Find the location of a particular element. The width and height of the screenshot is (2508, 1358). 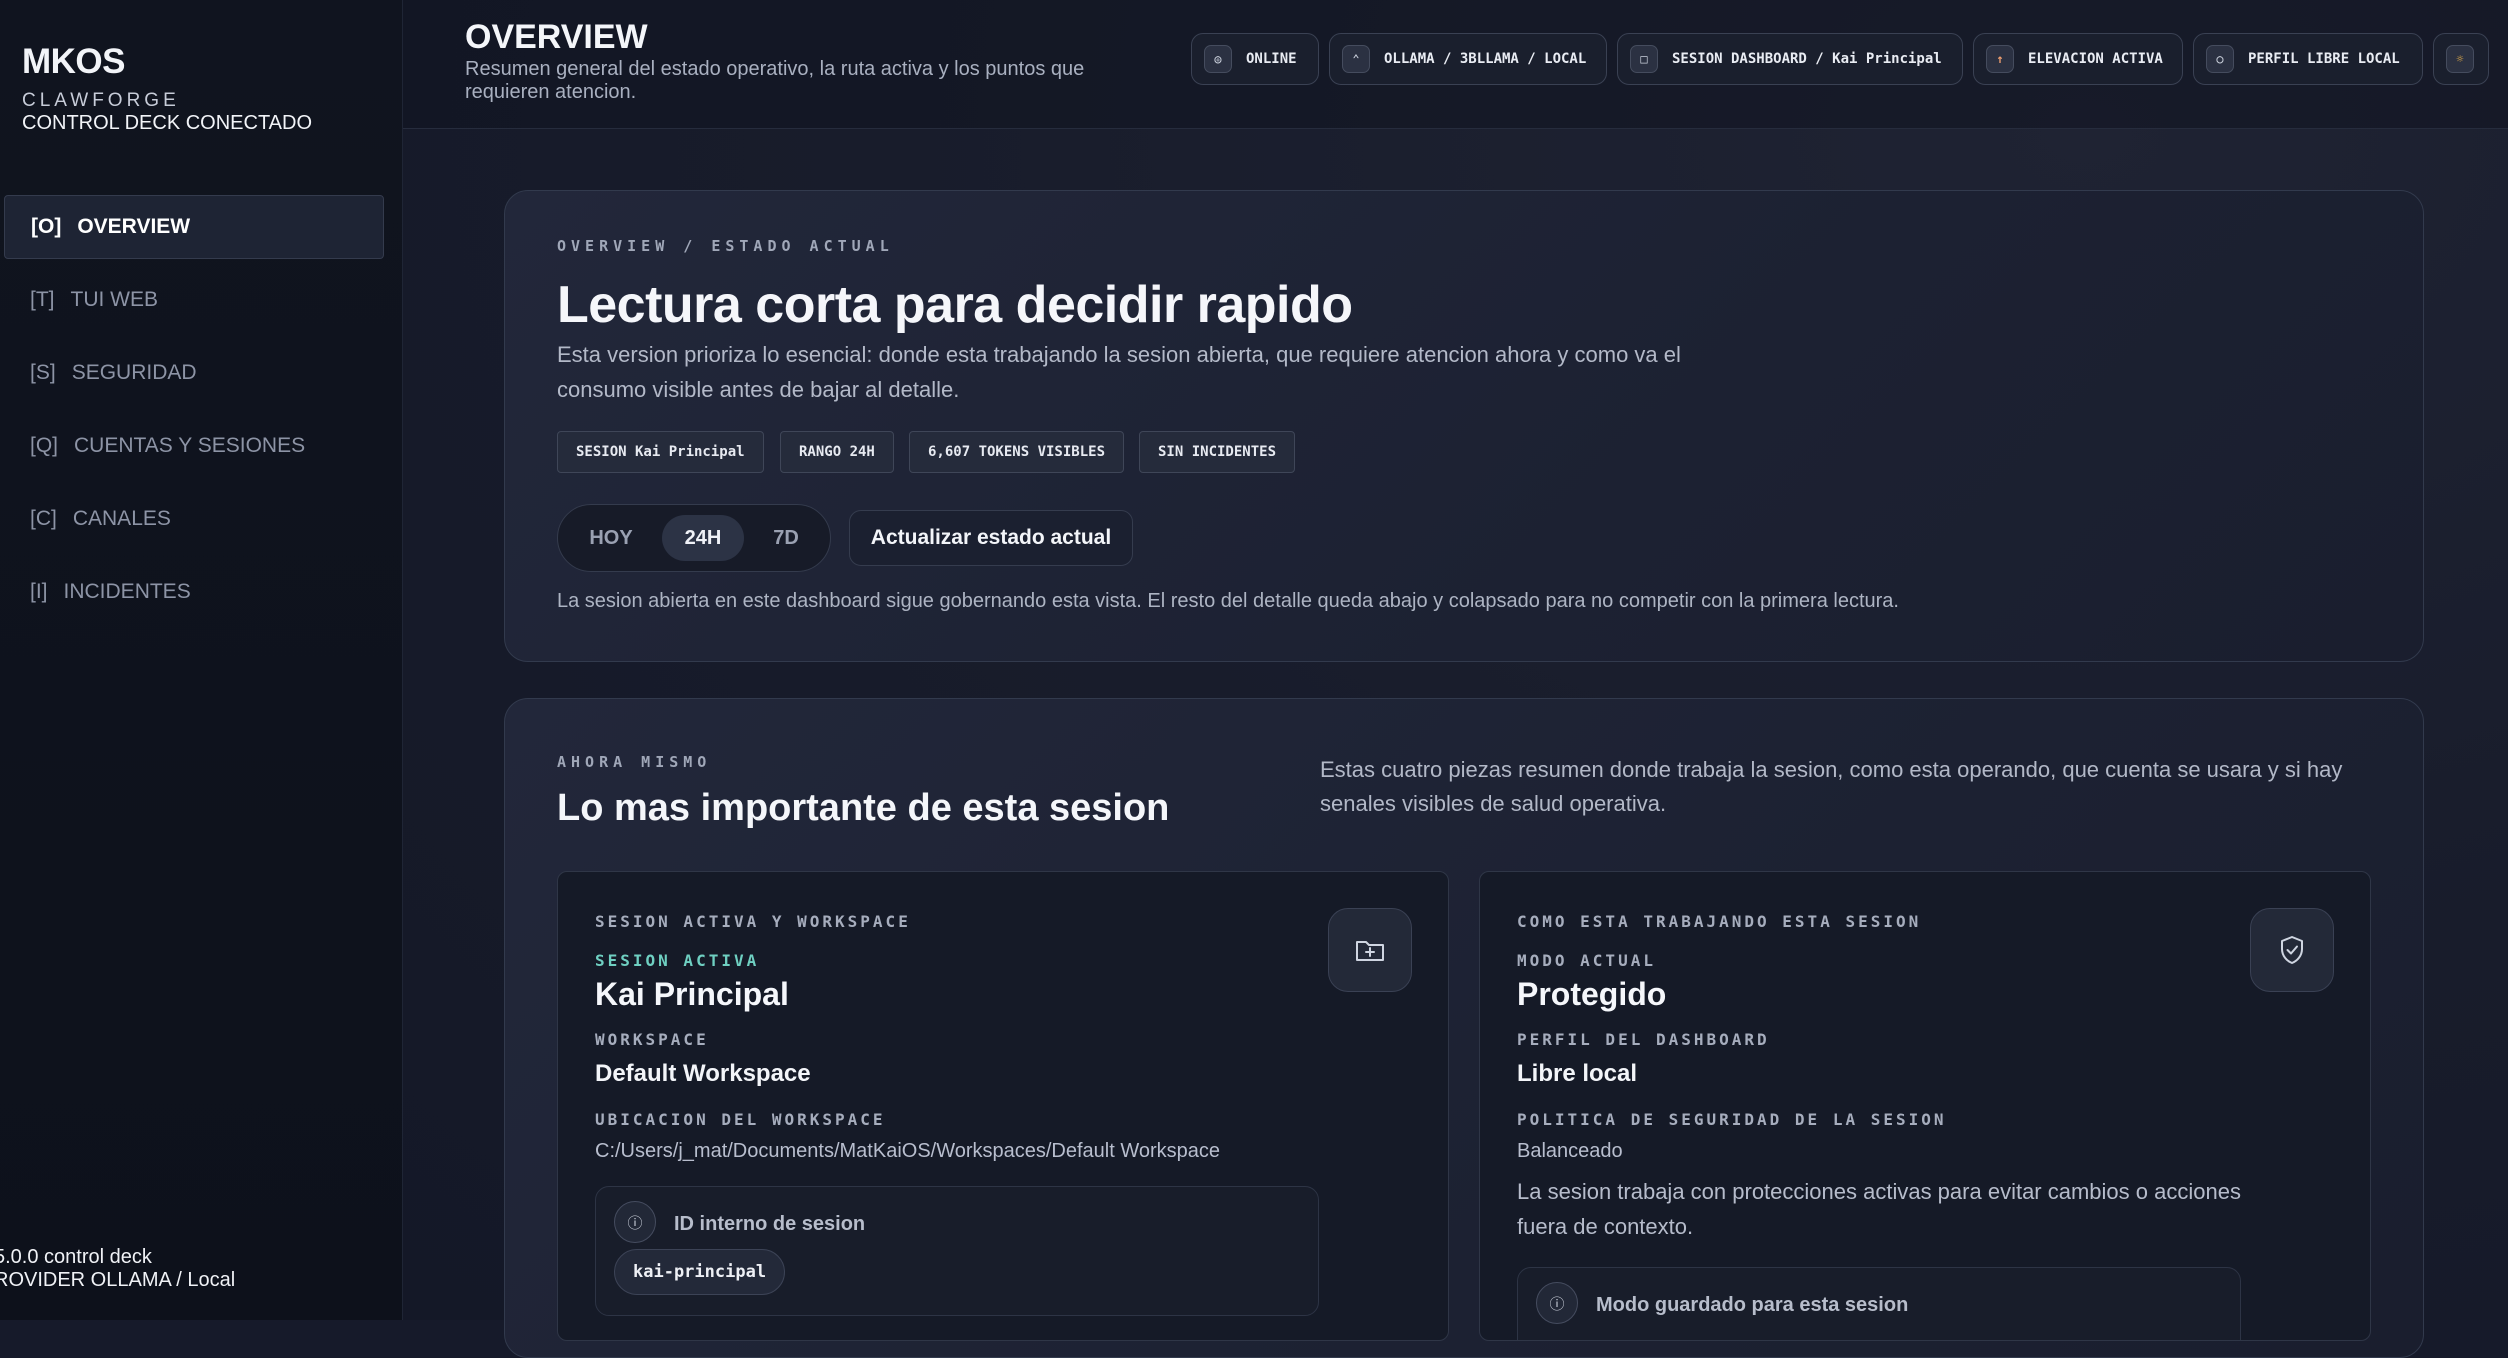

policy-value: Balanceado is located at coordinates (1570, 1151).